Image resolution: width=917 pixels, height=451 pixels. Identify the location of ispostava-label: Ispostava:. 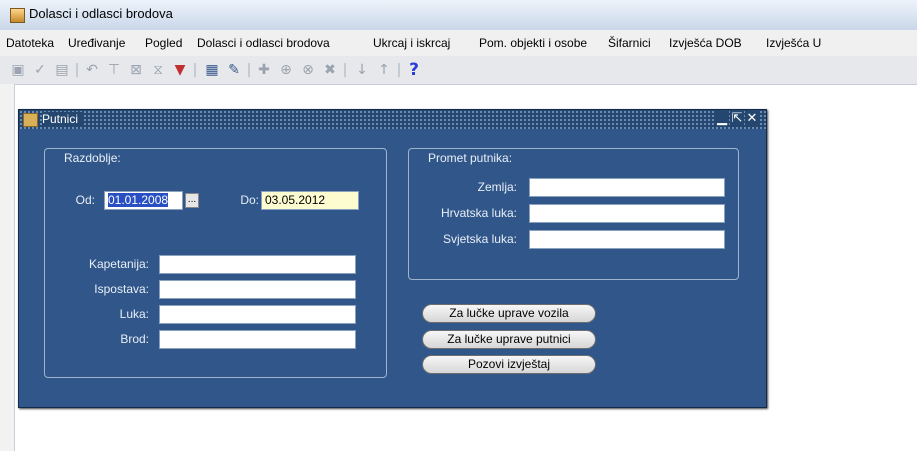
(121, 289).